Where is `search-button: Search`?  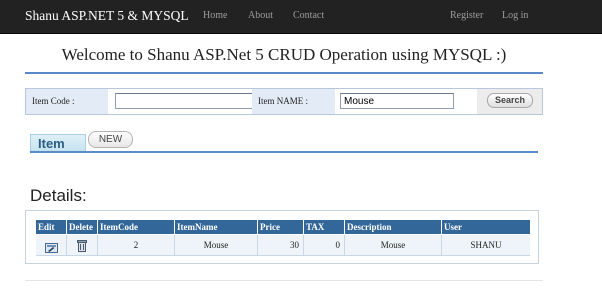
search-button: Search is located at coordinates (510, 100).